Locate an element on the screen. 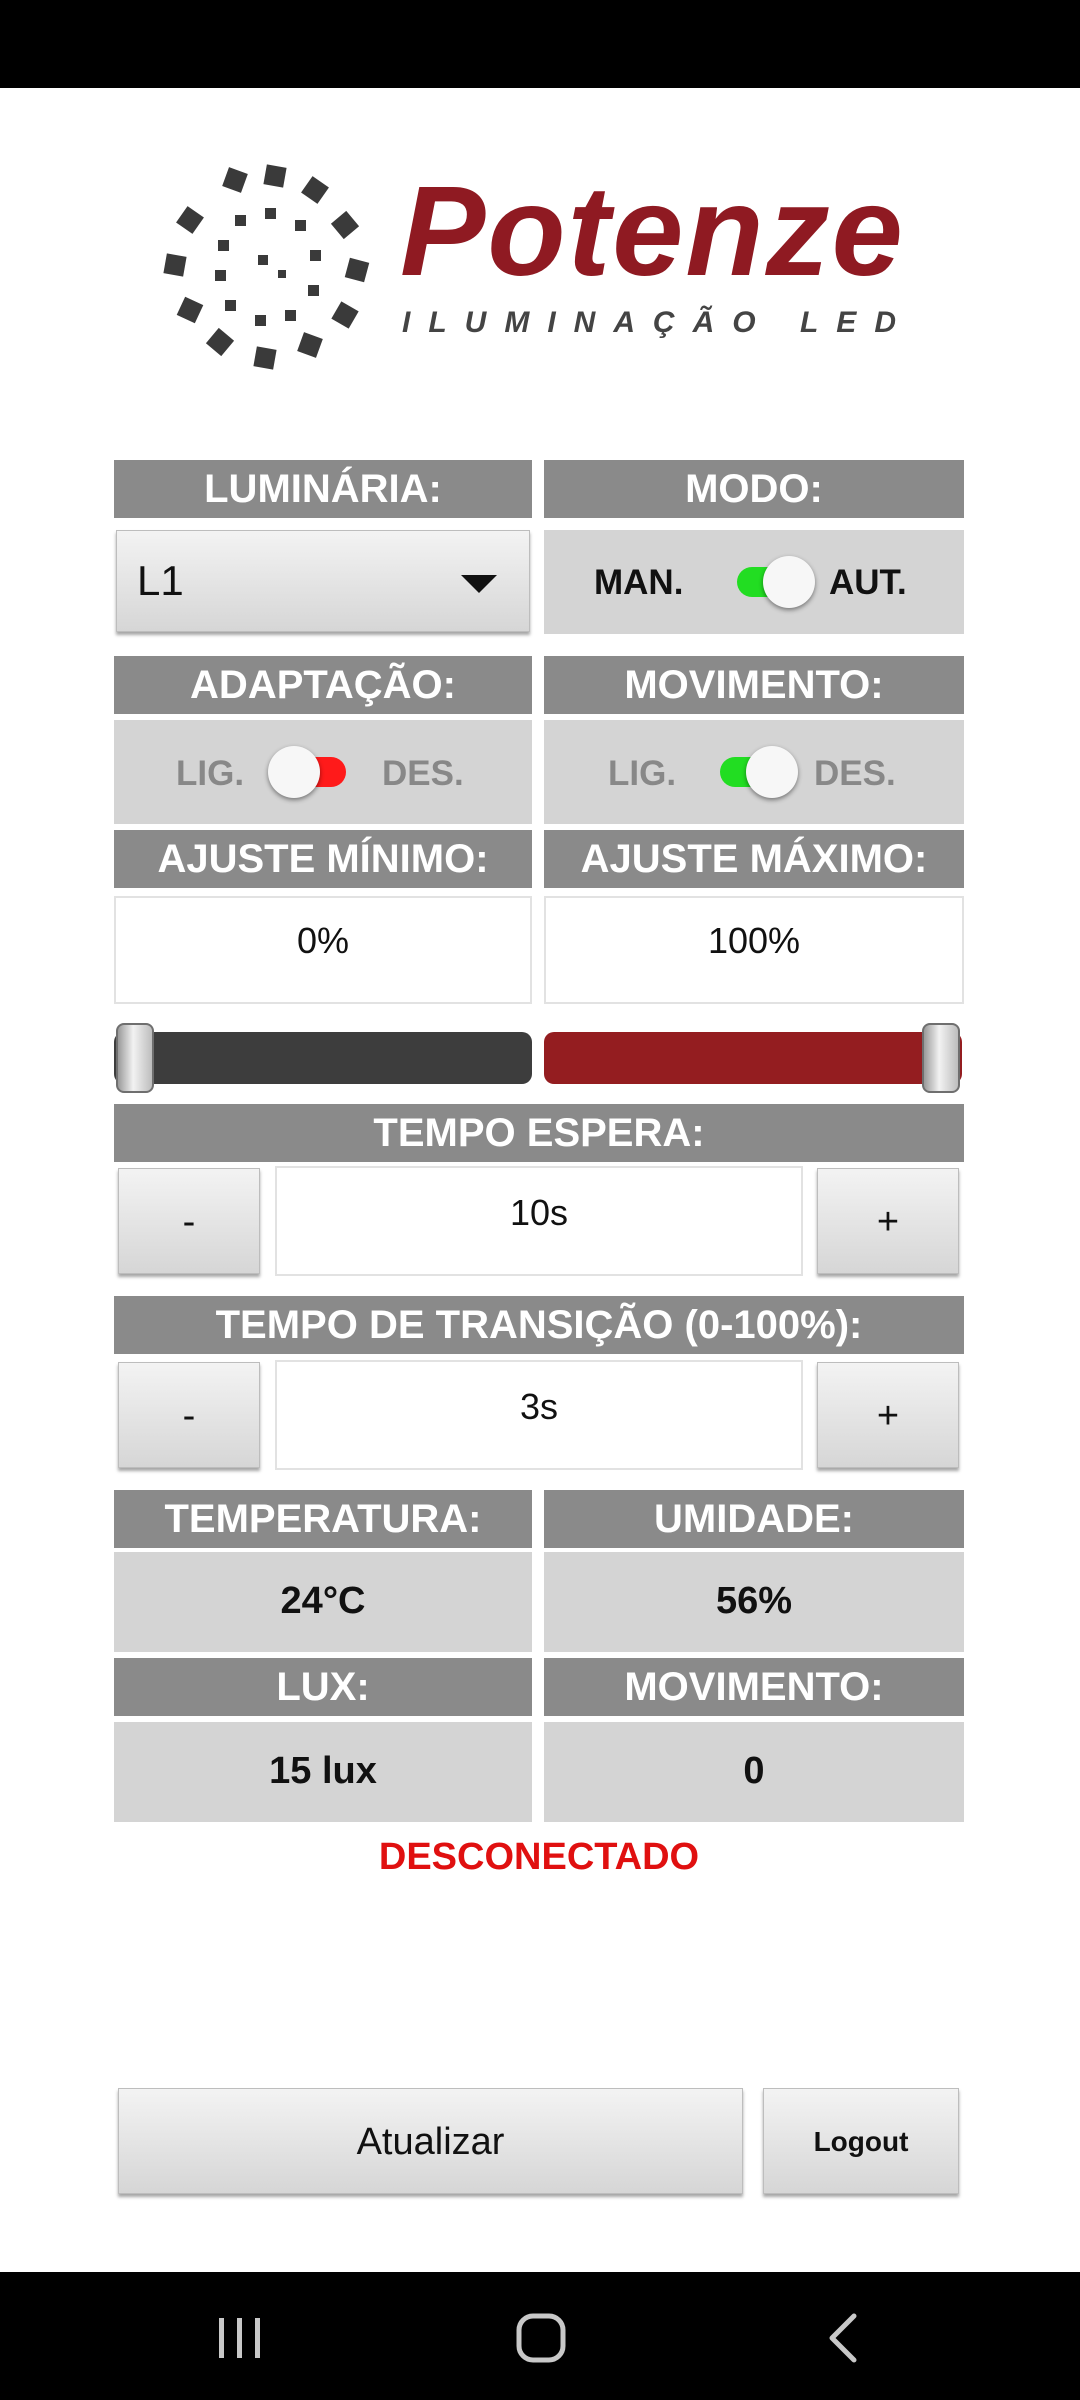 Image resolution: width=1080 pixels, height=2400 pixels. umidade-value: 56% is located at coordinates (754, 1602).